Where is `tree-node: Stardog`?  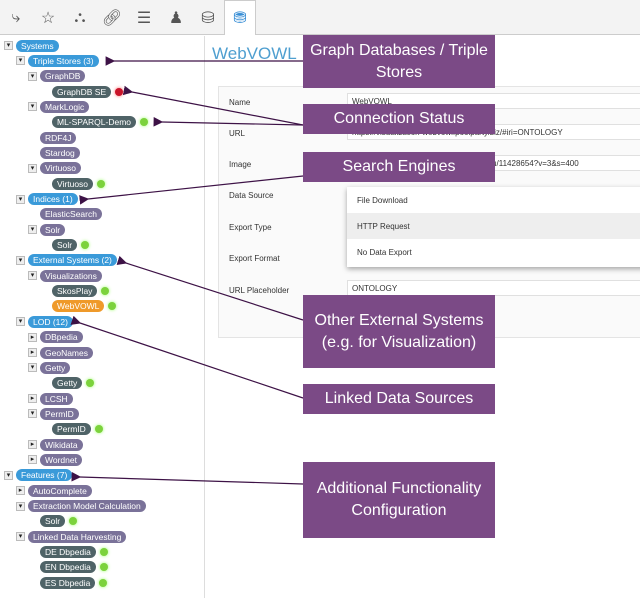 tree-node: Stardog is located at coordinates (60, 152).